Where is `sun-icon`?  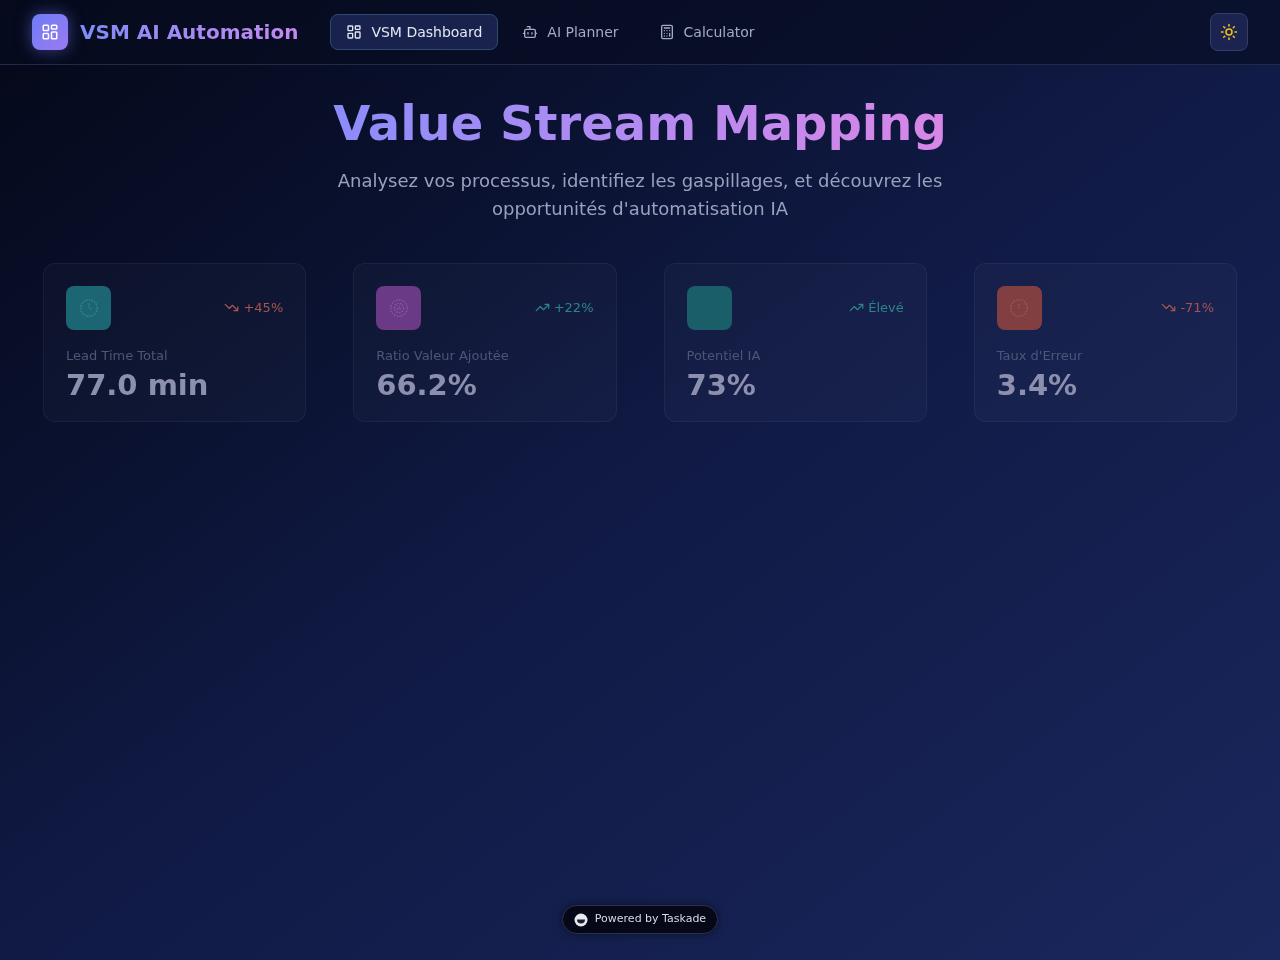 sun-icon is located at coordinates (1229, 32).